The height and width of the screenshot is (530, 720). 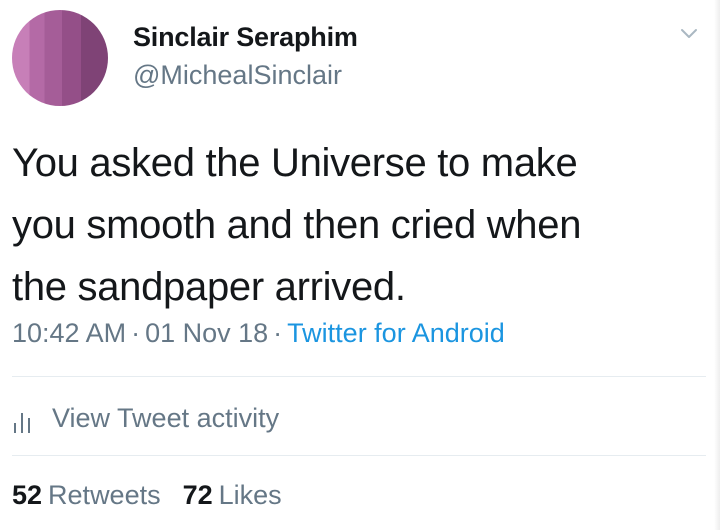 I want to click on retweets-stat: 52 Retweets, so click(x=86, y=495).